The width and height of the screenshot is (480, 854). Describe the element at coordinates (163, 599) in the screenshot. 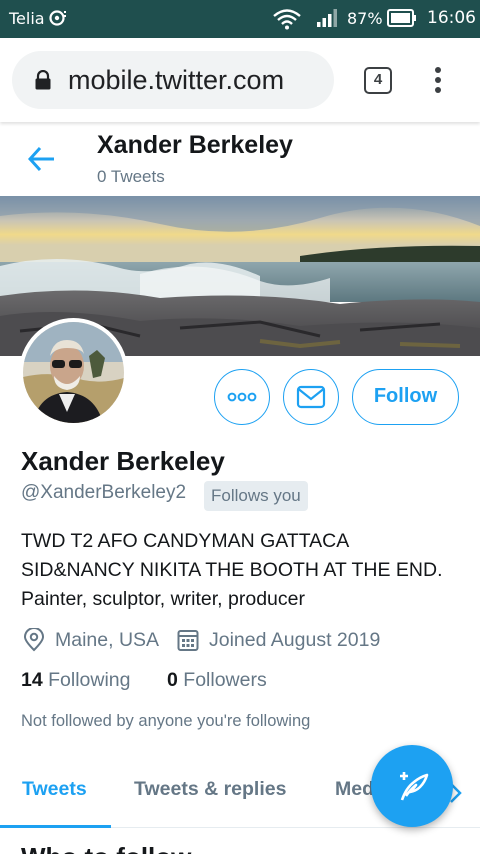

I see `bio-line: Painter, sculptor, writer, producer` at that location.